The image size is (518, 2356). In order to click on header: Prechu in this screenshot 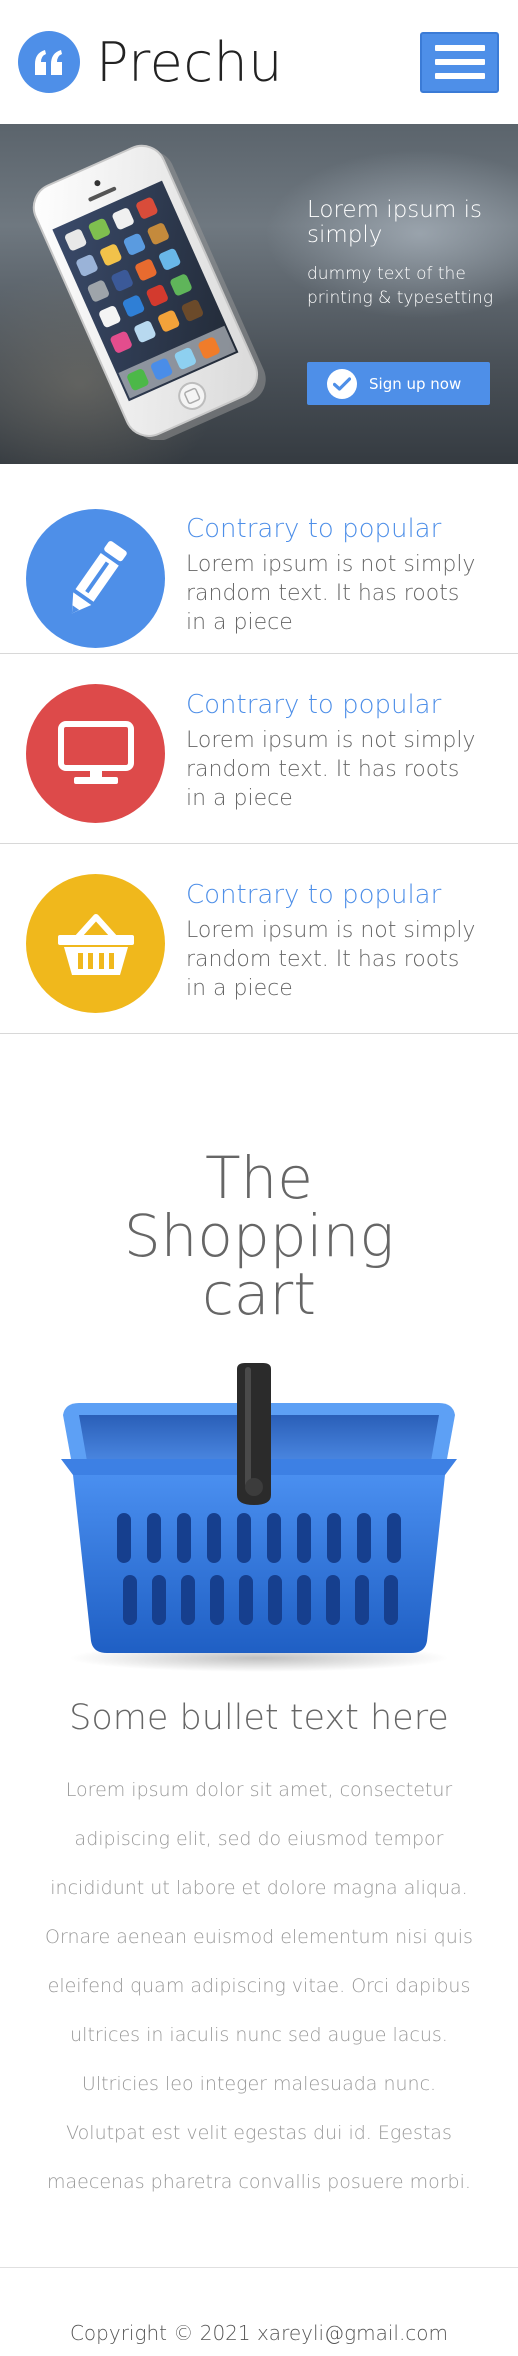, I will do `click(259, 62)`.